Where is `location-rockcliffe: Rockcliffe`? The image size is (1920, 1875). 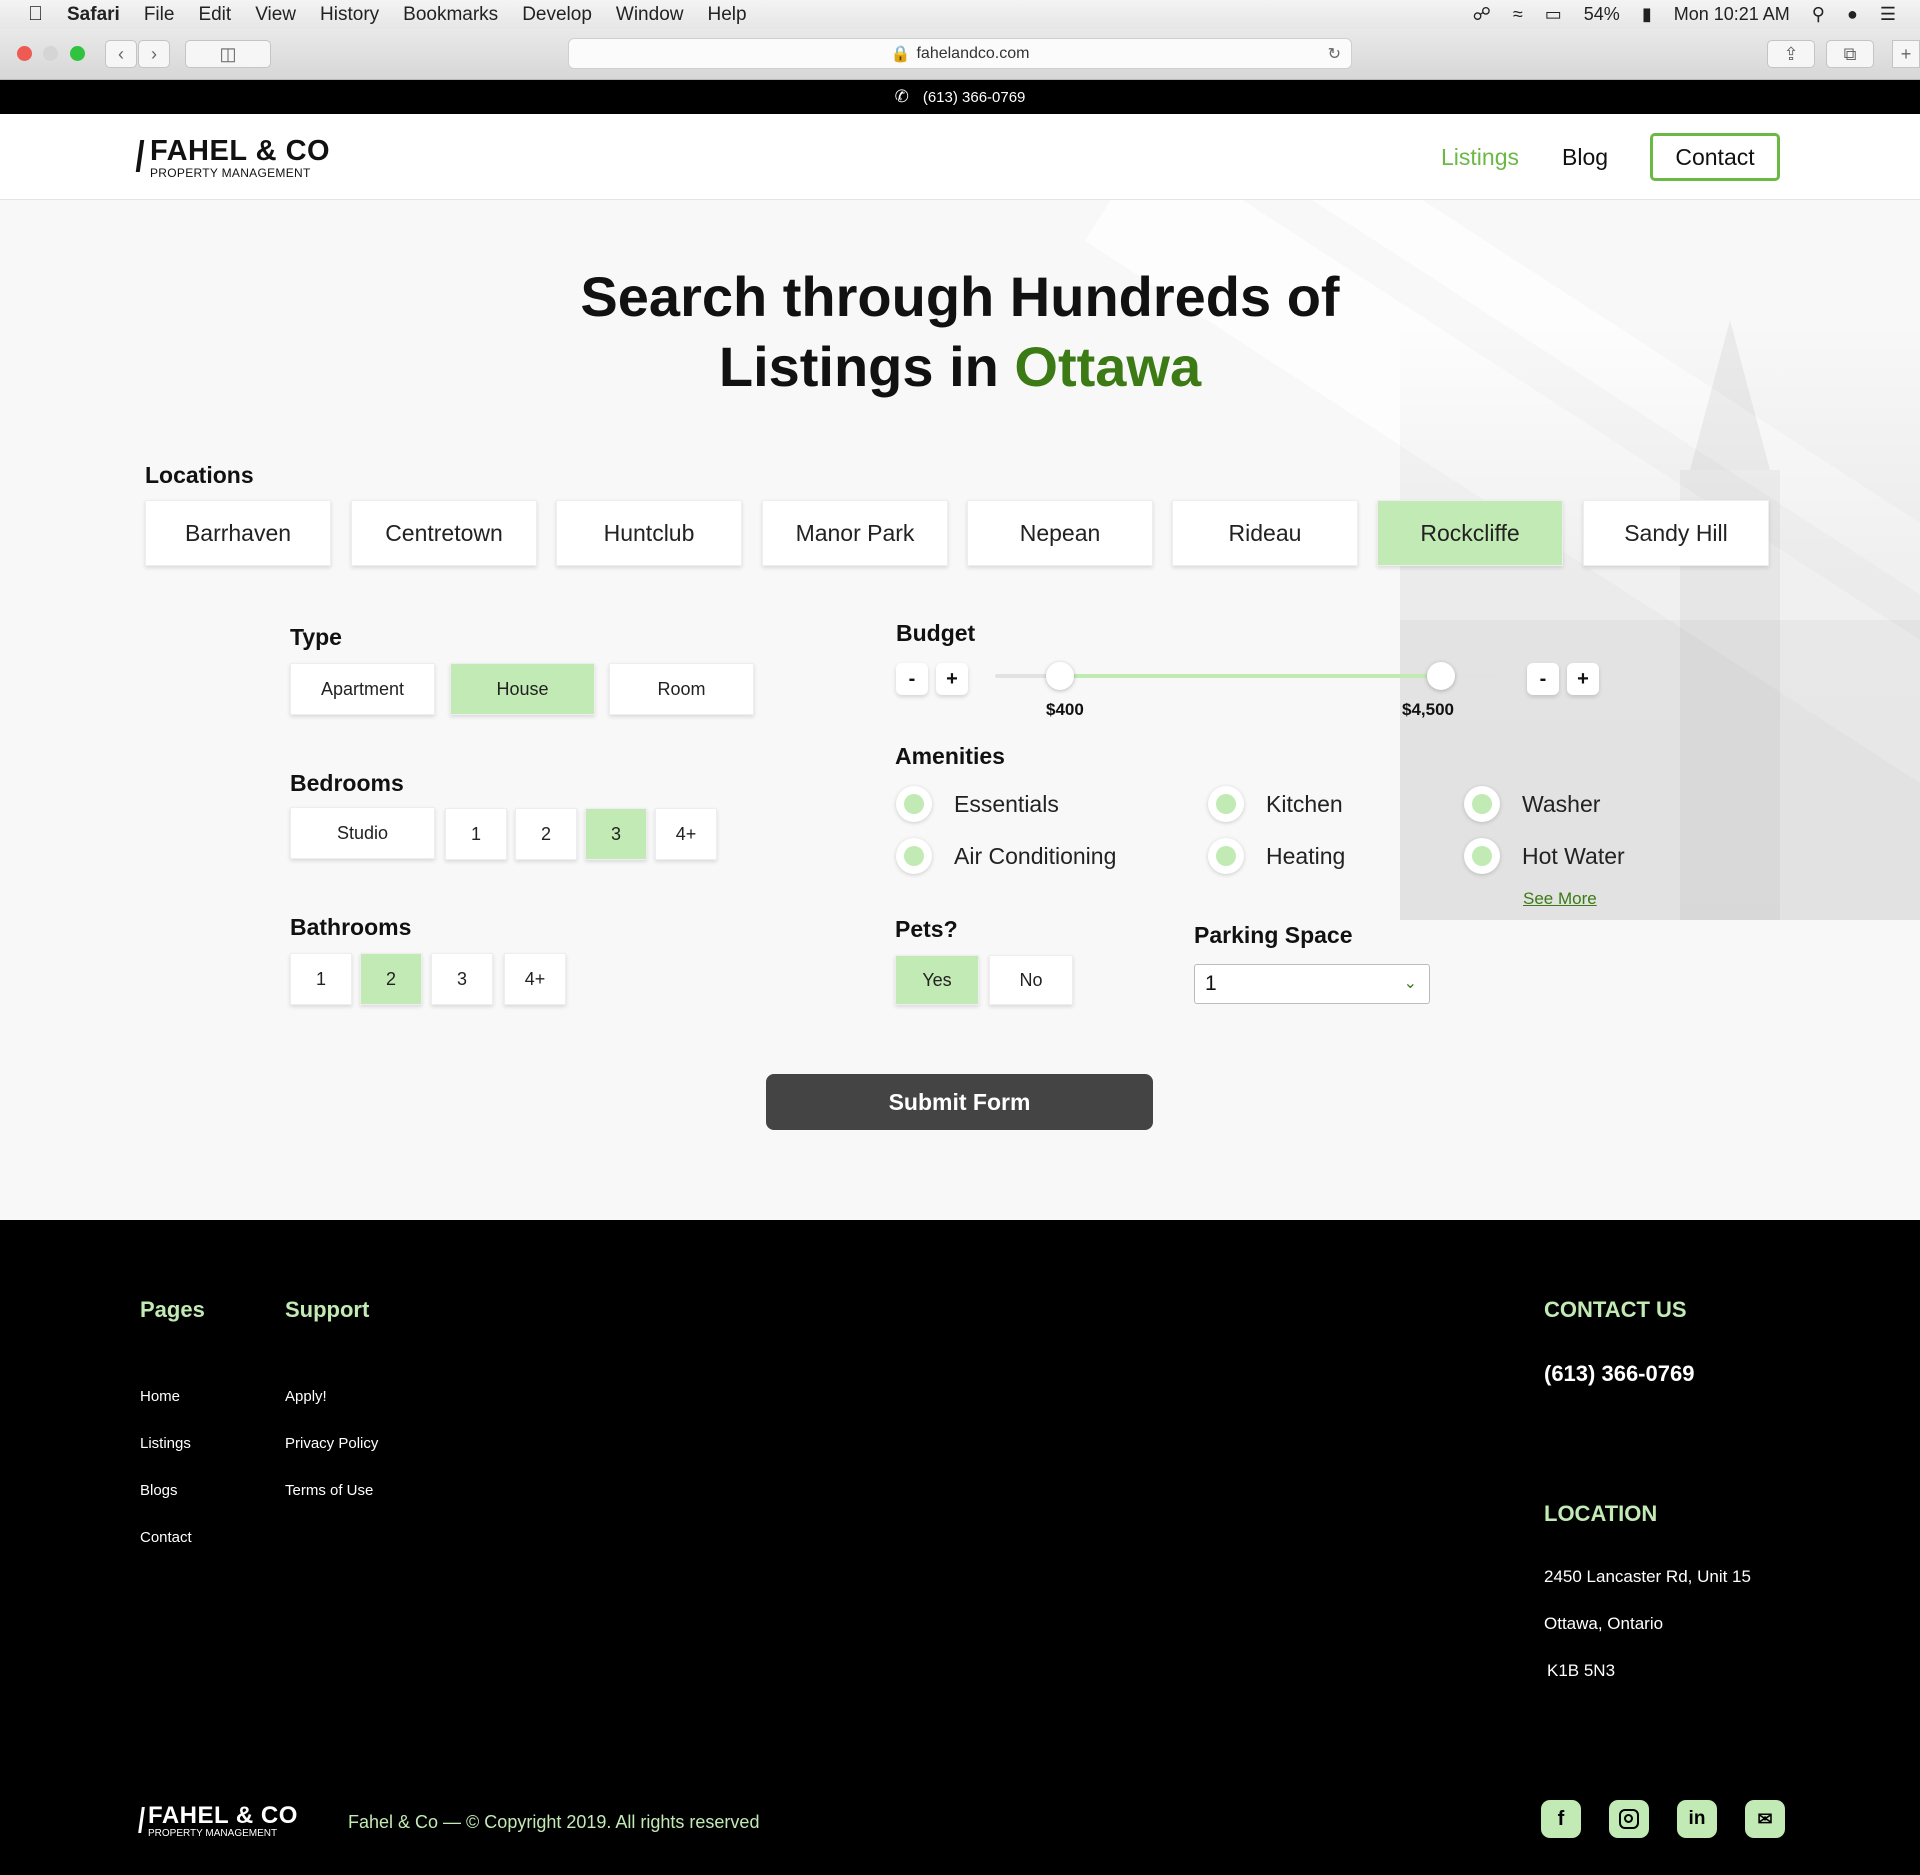 location-rockcliffe: Rockcliffe is located at coordinates (1470, 533).